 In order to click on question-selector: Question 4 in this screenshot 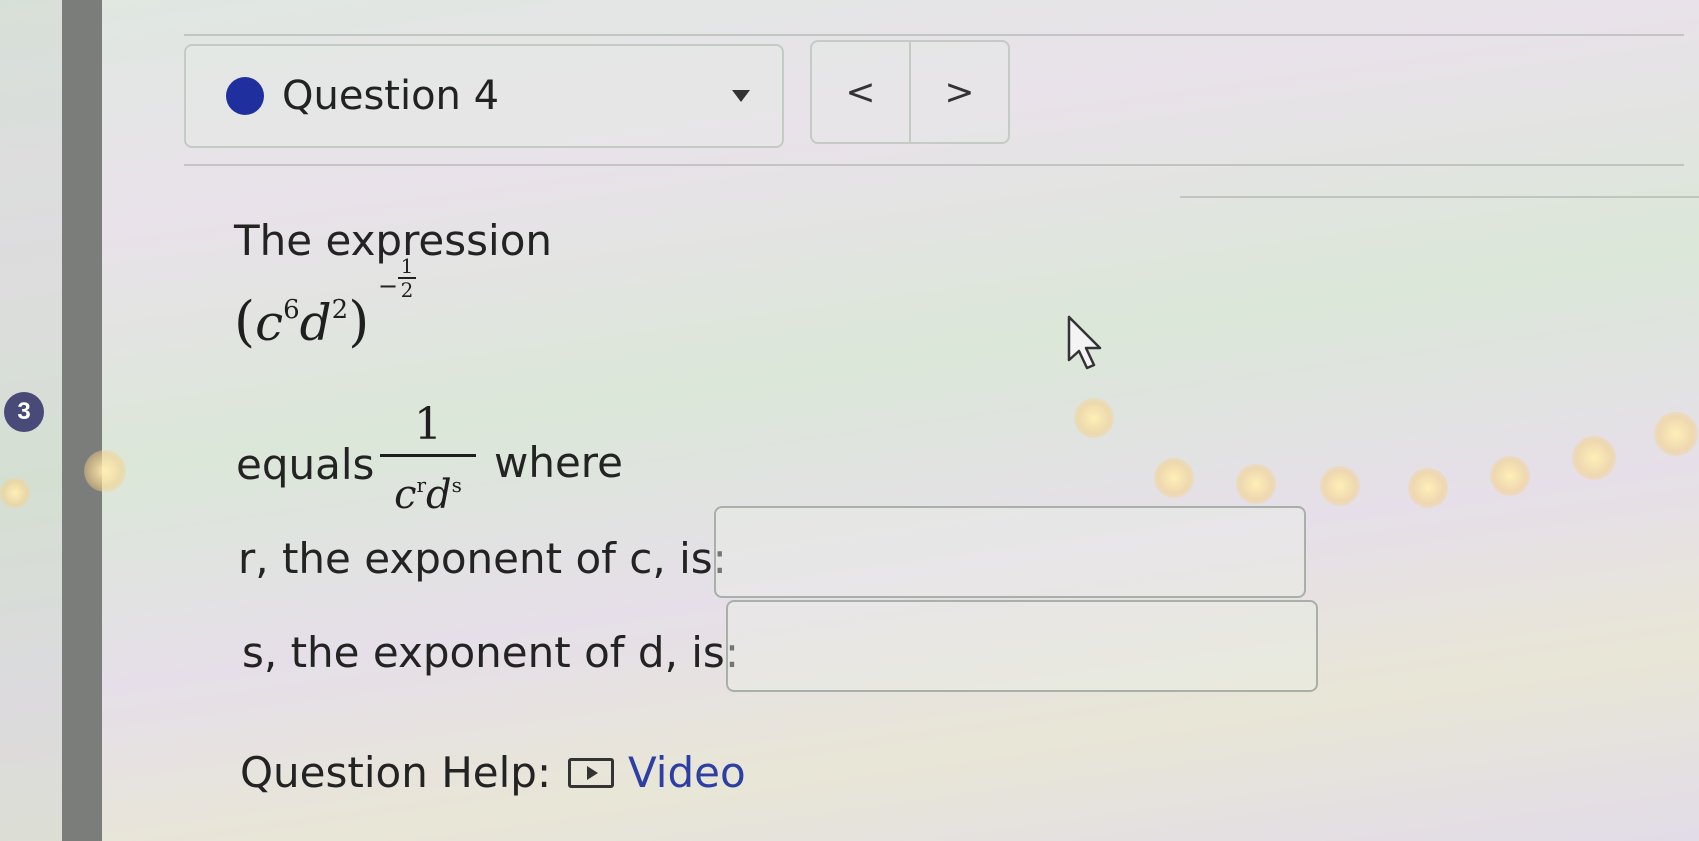, I will do `click(484, 96)`.